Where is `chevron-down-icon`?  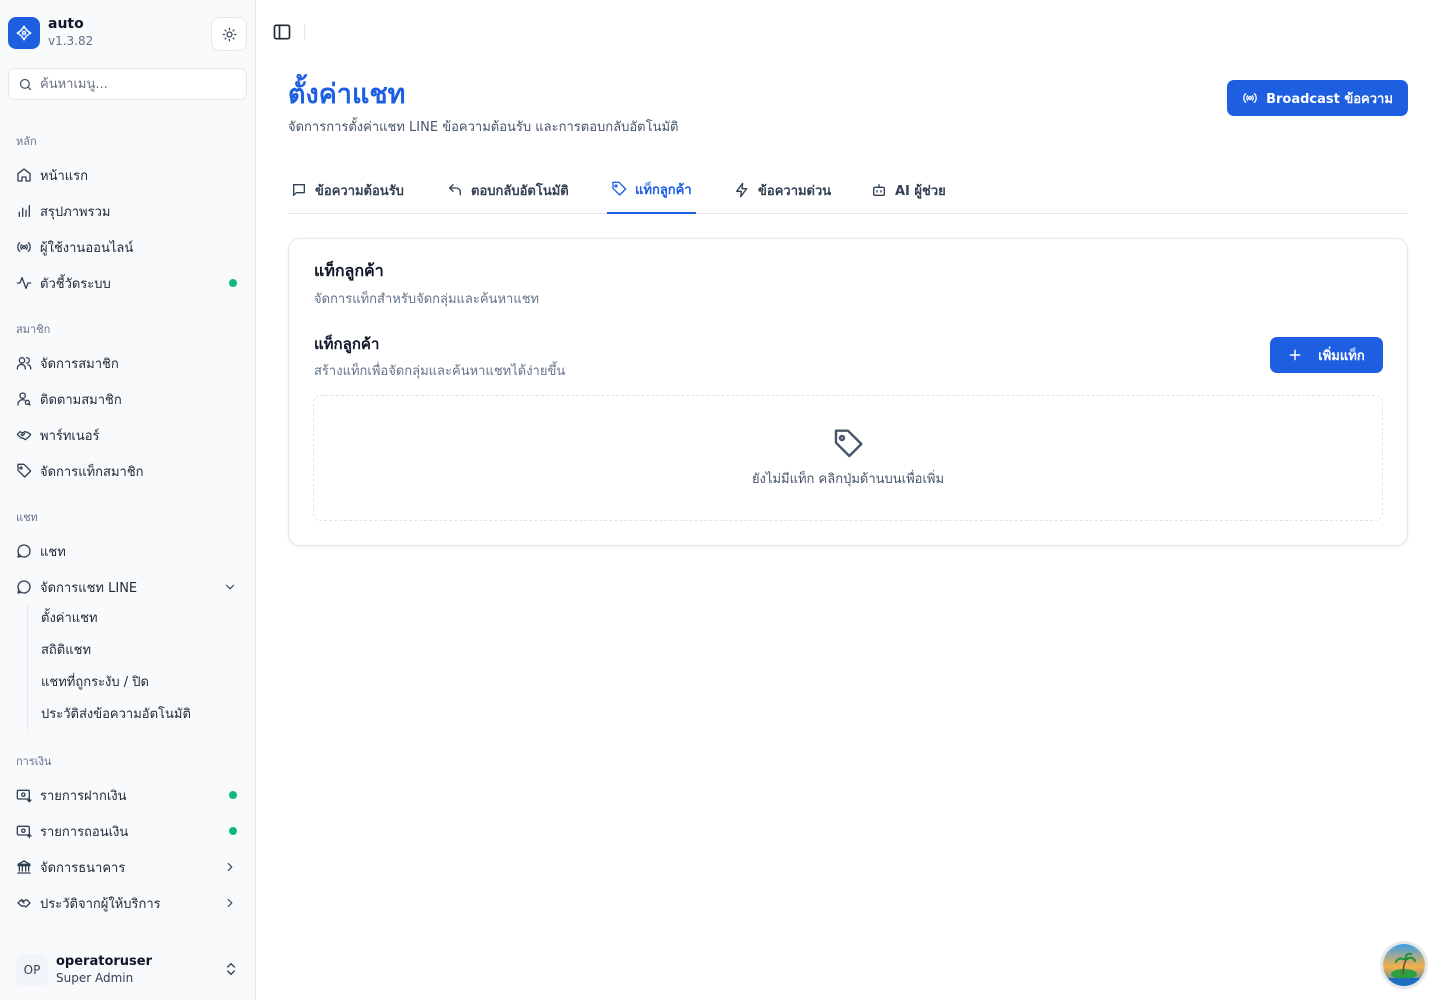
chevron-down-icon is located at coordinates (230, 587).